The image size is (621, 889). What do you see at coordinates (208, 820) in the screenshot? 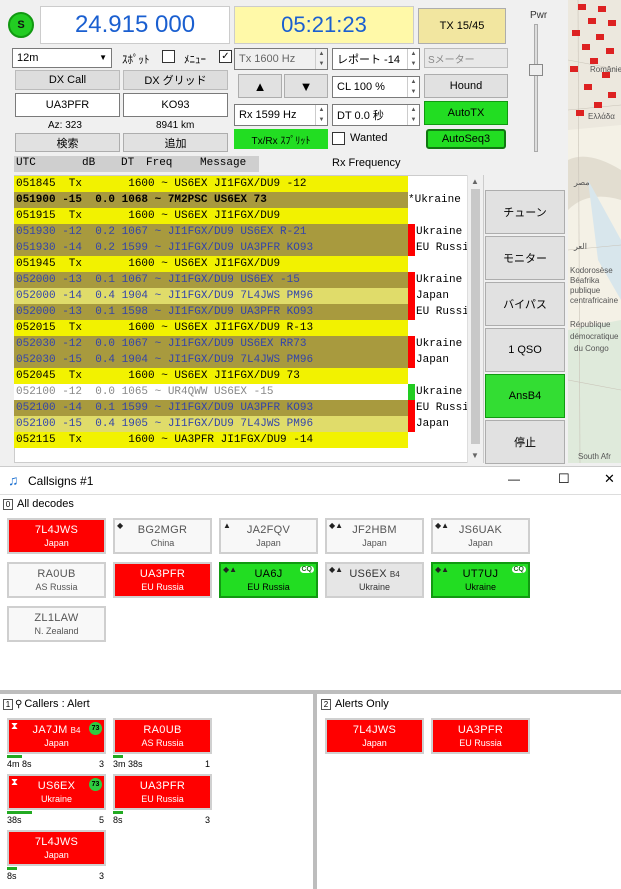
I see `caller-count: 3` at bounding box center [208, 820].